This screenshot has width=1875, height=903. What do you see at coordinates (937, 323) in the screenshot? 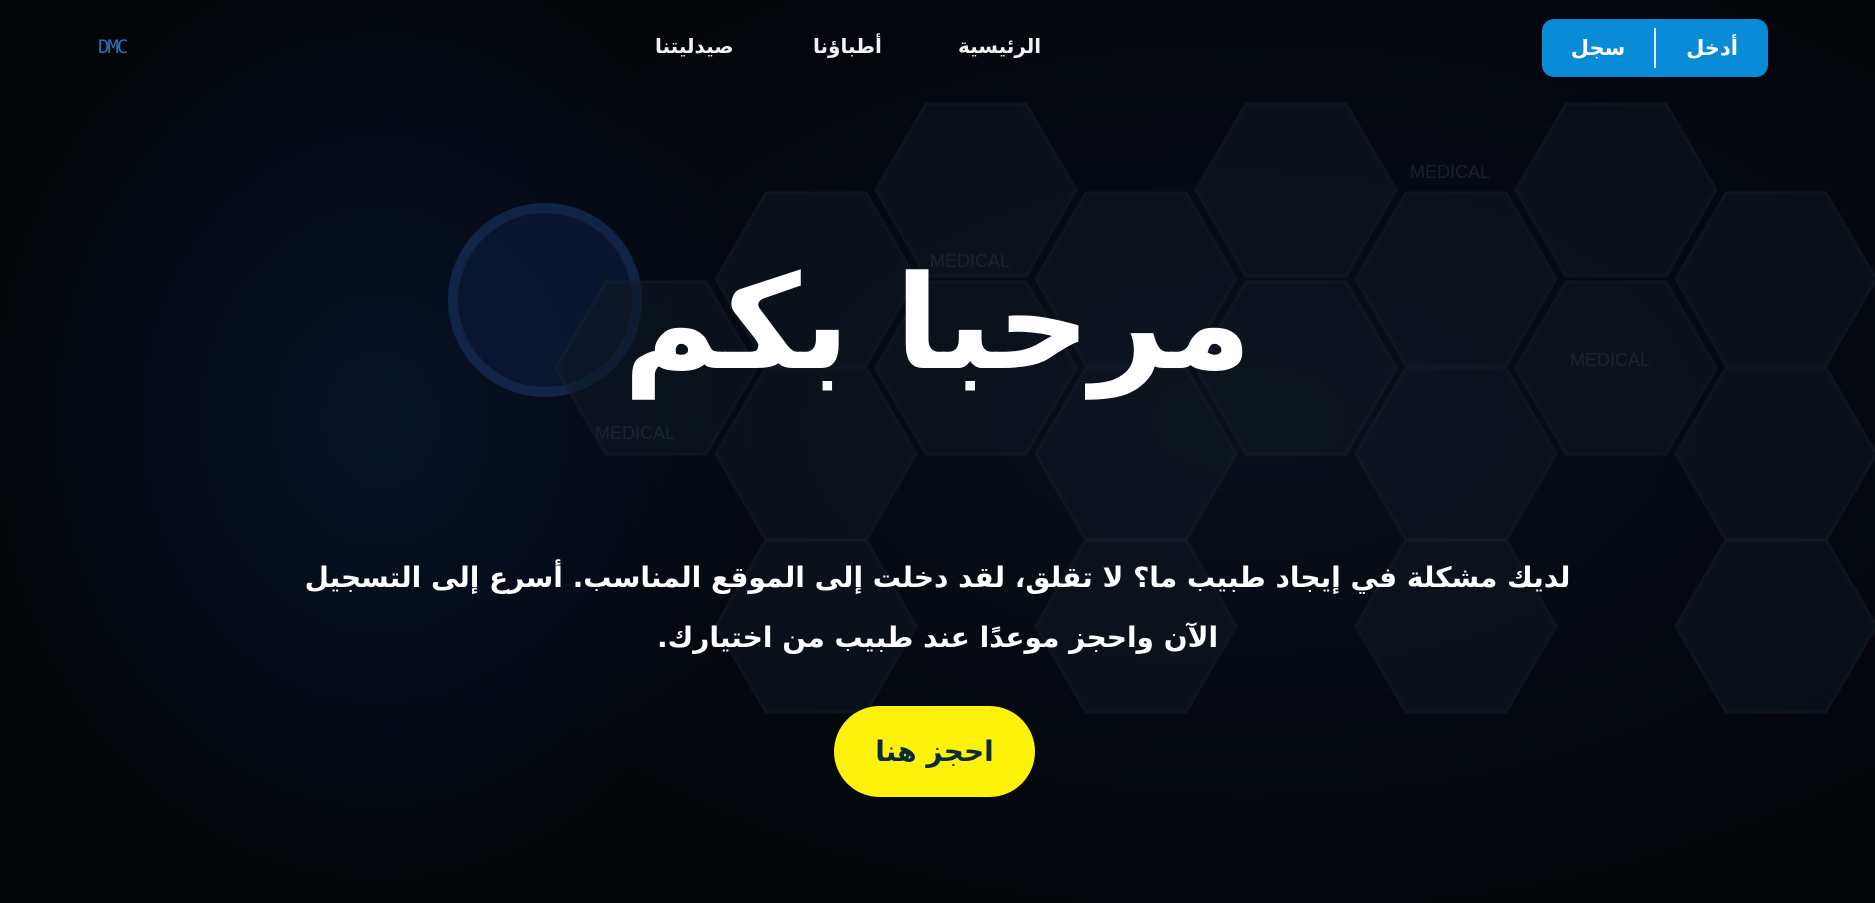
I see `hero-title: مرحبا بكم` at bounding box center [937, 323].